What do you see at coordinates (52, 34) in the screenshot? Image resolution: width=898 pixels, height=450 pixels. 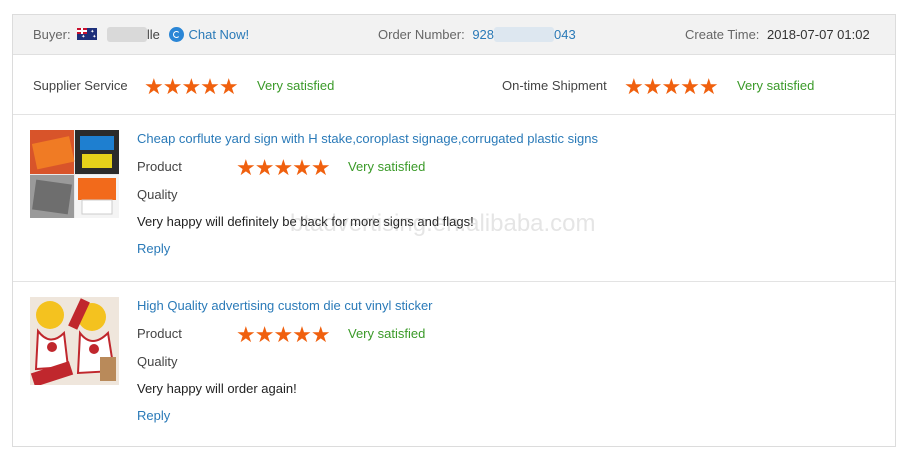 I see `buyer-label: Buyer:` at bounding box center [52, 34].